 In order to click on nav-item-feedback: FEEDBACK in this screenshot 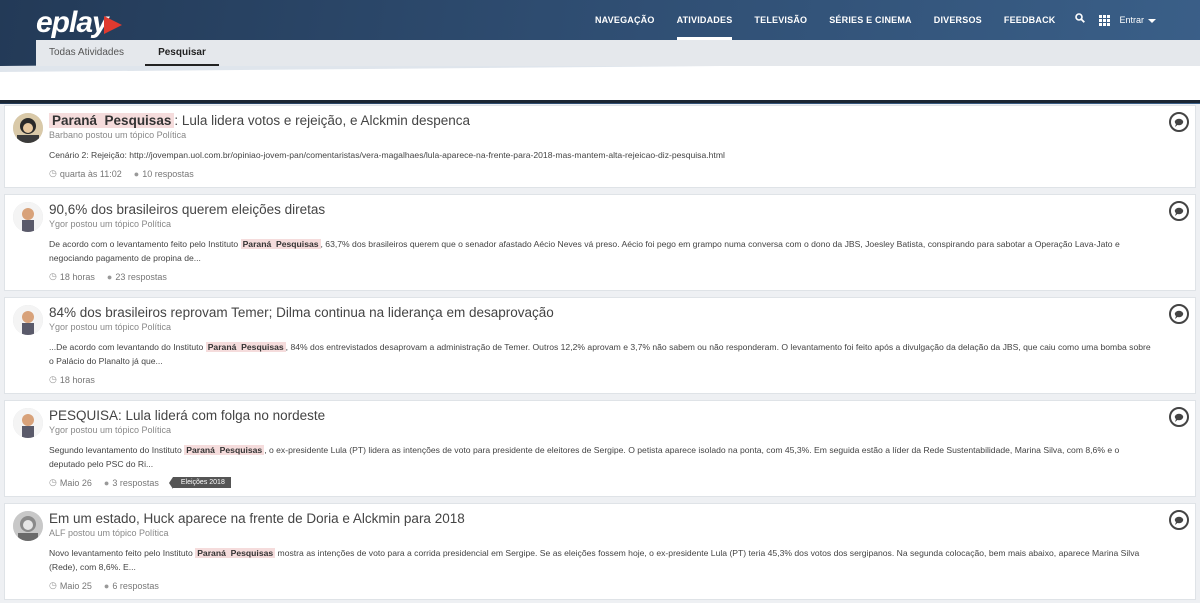, I will do `click(1030, 20)`.